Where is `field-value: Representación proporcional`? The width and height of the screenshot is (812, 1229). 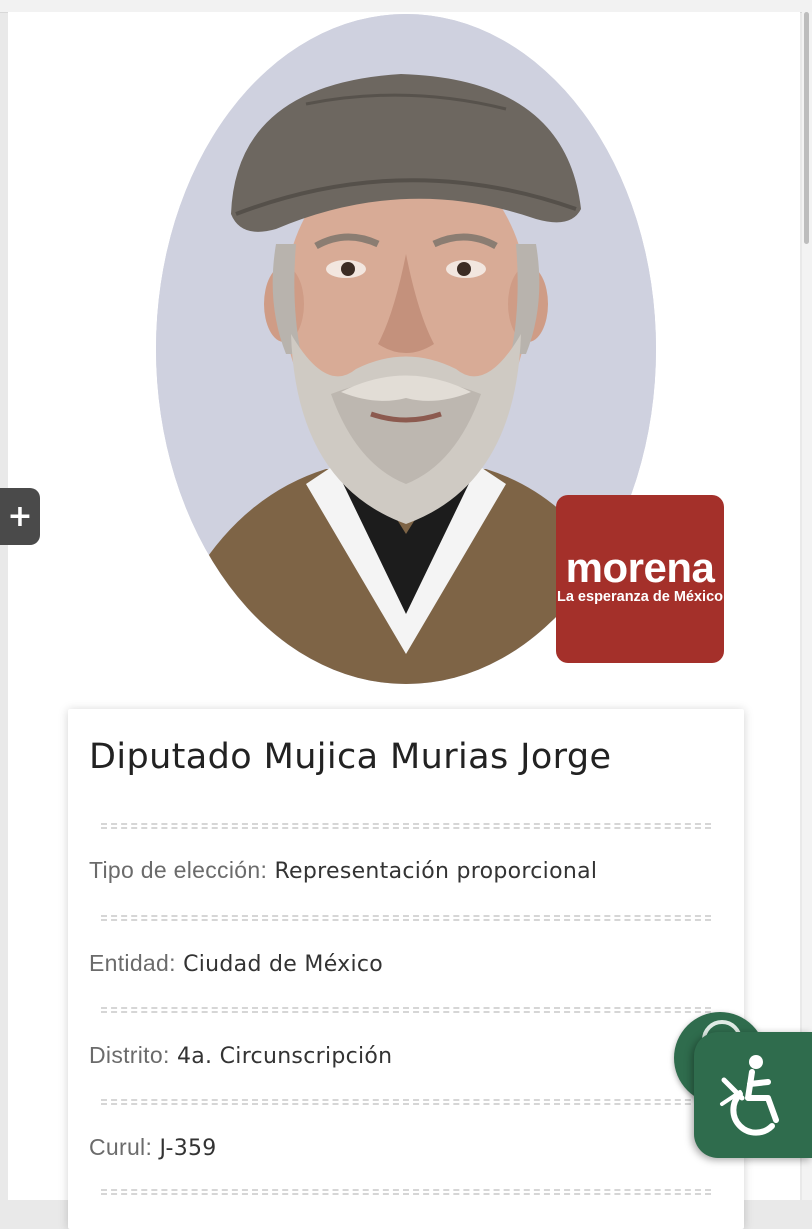
field-value: Representación proporcional is located at coordinates (436, 871).